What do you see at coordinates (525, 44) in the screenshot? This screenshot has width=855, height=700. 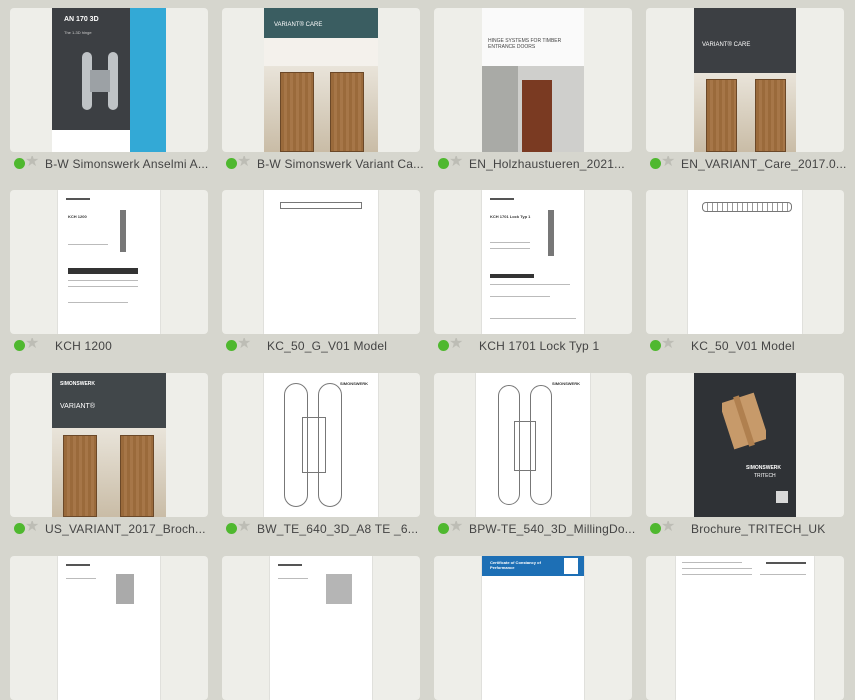 I see `cover-title: HINGE SYSTEMS FOR TIMBER ENTRANCE DOORS` at bounding box center [525, 44].